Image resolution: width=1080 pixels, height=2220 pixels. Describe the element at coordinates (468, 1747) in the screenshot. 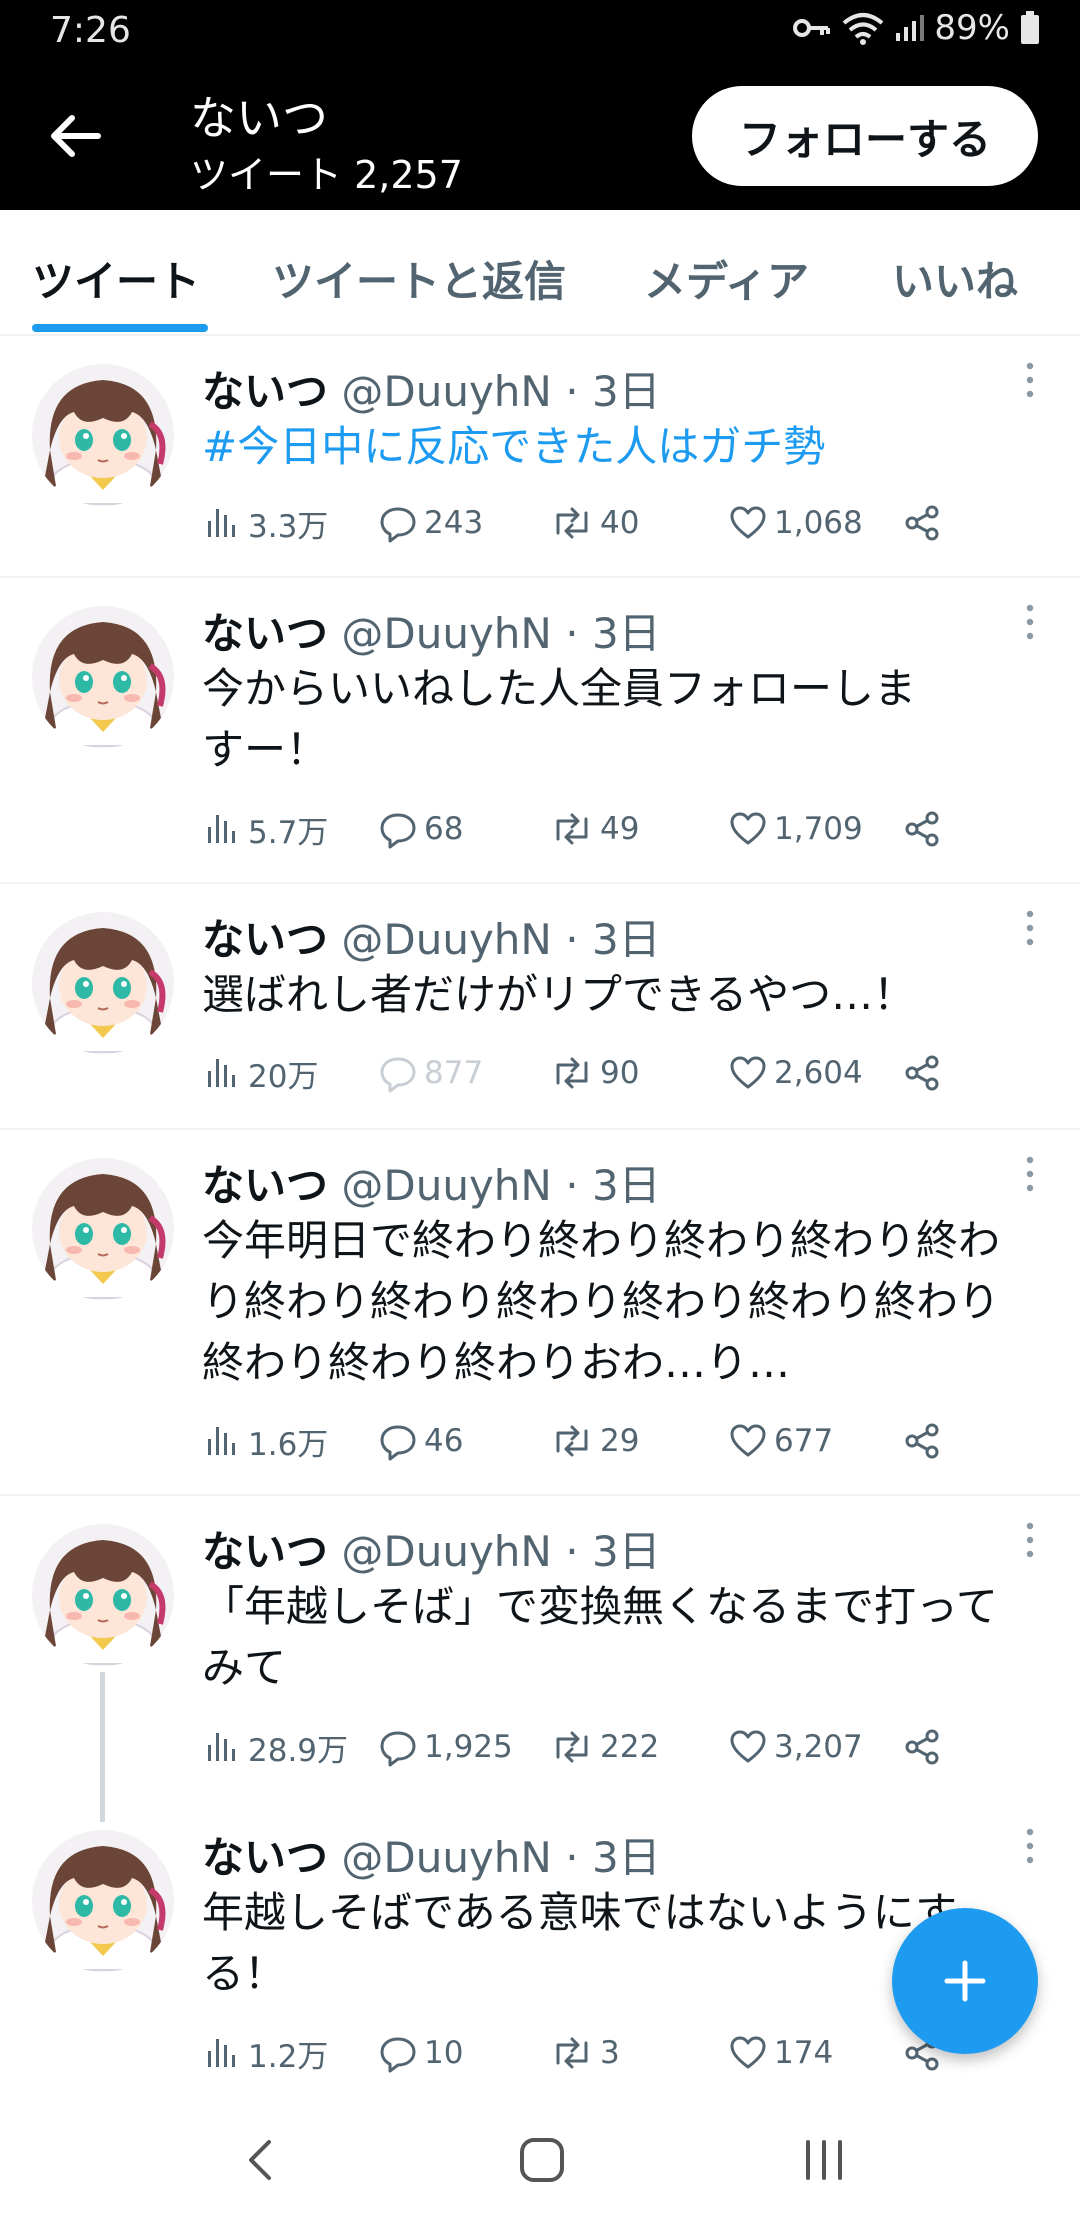

I see `reply-count: 1,925` at that location.